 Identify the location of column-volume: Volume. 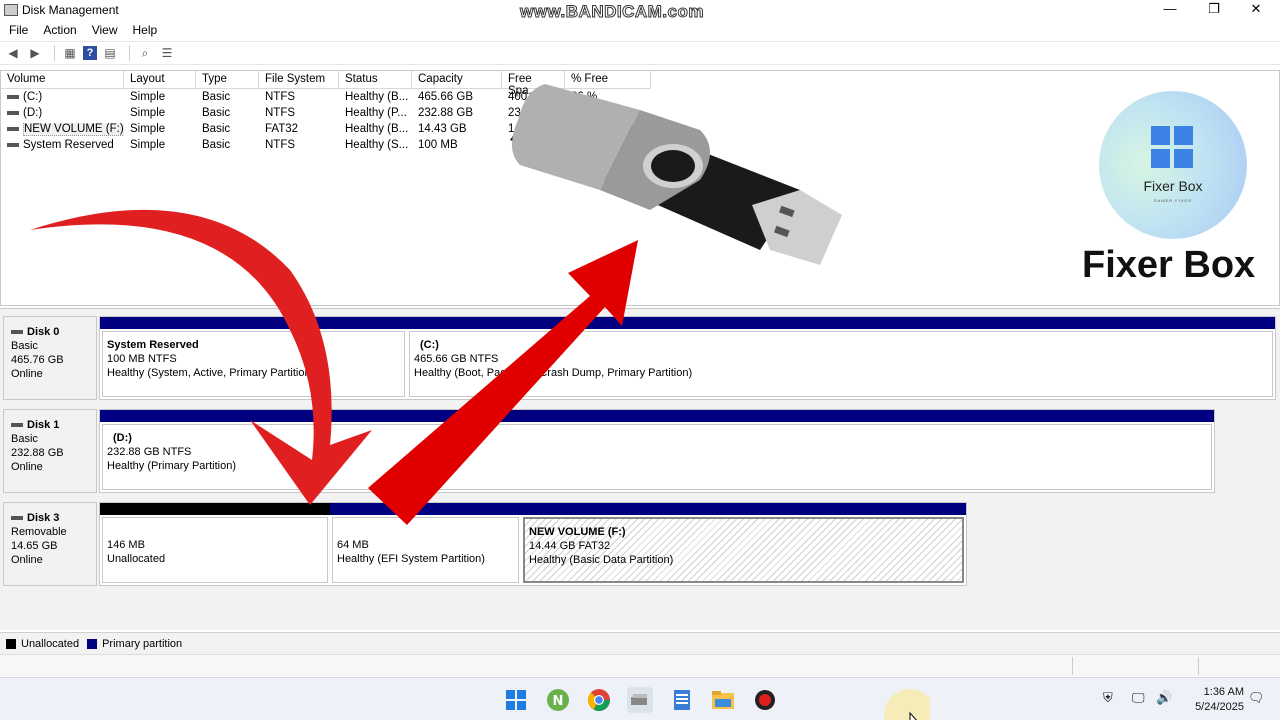
(62, 80).